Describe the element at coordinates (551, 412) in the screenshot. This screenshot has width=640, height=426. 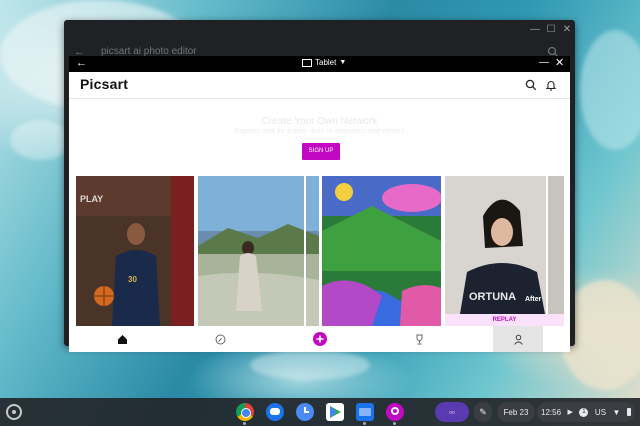
I see `clock-time: 12:56` at that location.